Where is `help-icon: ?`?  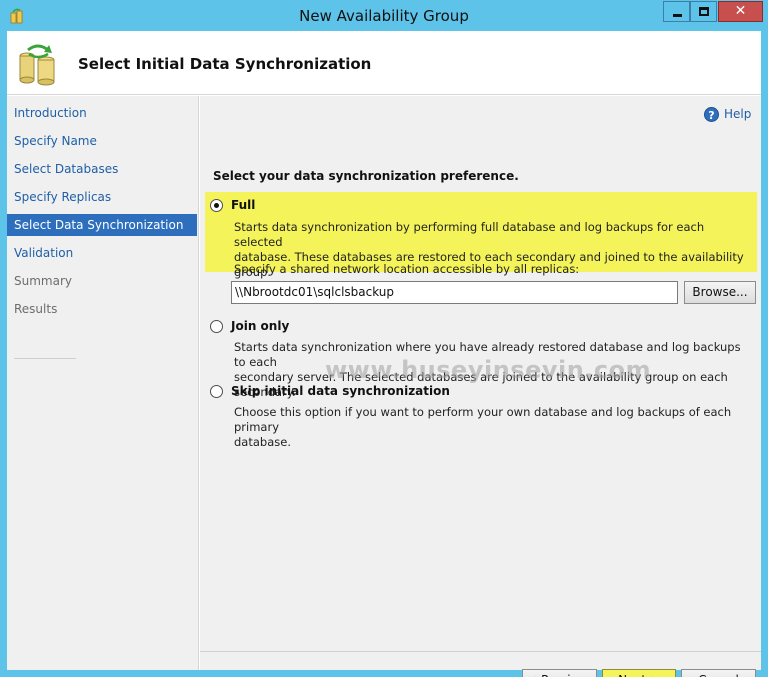 help-icon: ? is located at coordinates (711, 114).